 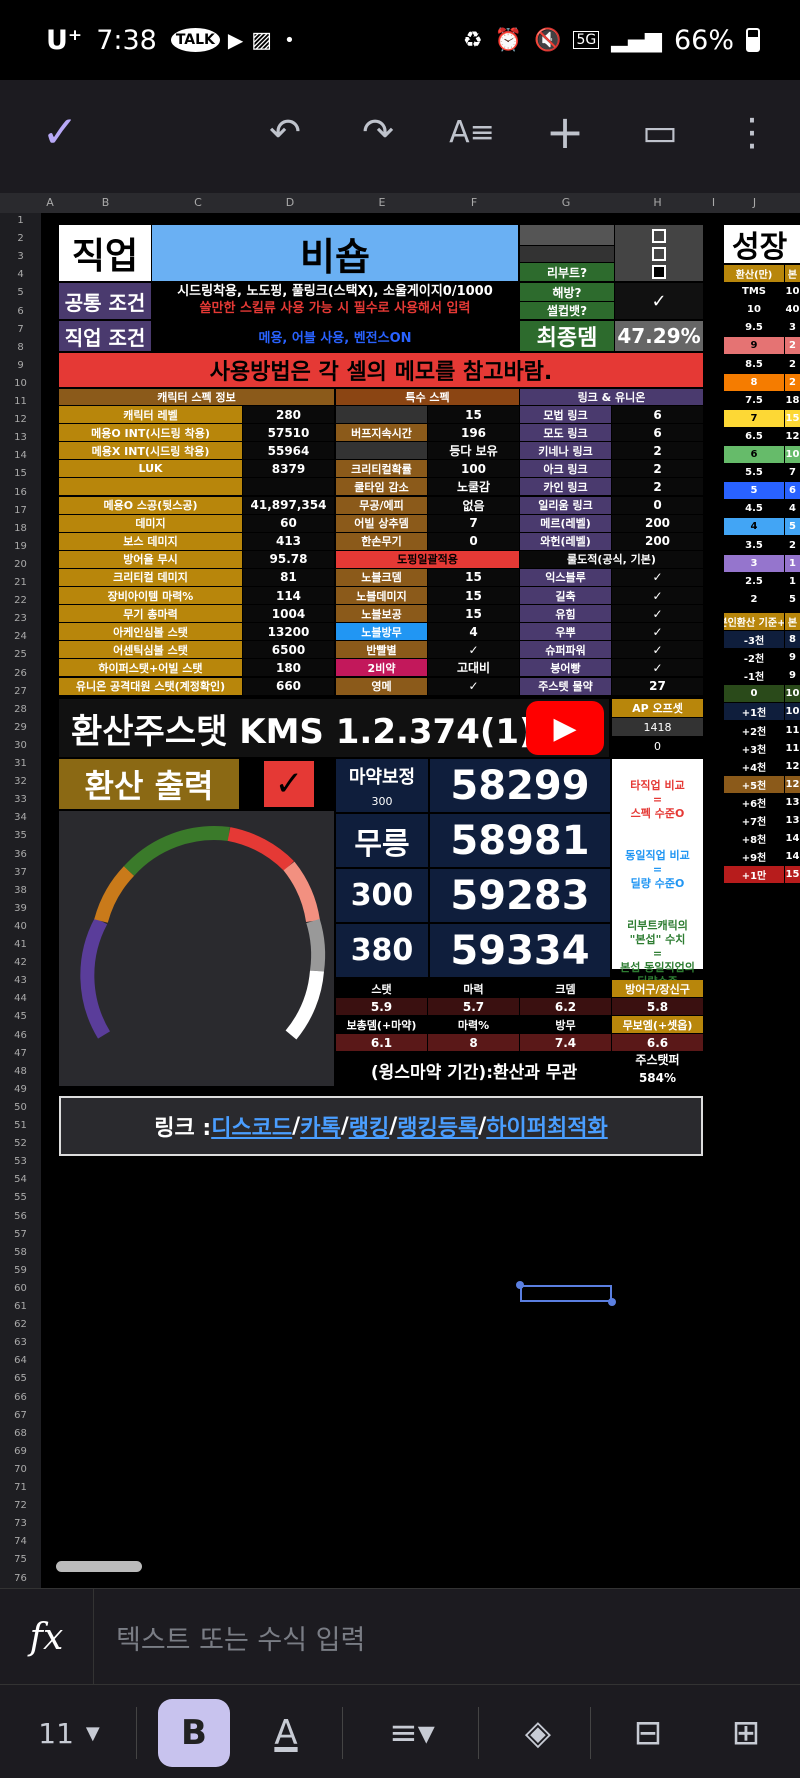 What do you see at coordinates (60, 132) in the screenshot?
I see `done-check-icon: ✓` at bounding box center [60, 132].